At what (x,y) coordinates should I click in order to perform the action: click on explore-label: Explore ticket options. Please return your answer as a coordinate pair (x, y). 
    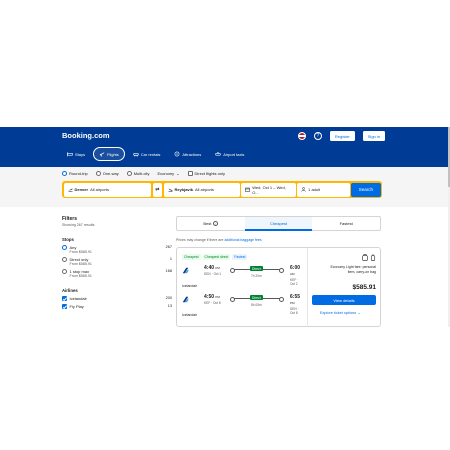
    Looking at the image, I should click on (338, 313).